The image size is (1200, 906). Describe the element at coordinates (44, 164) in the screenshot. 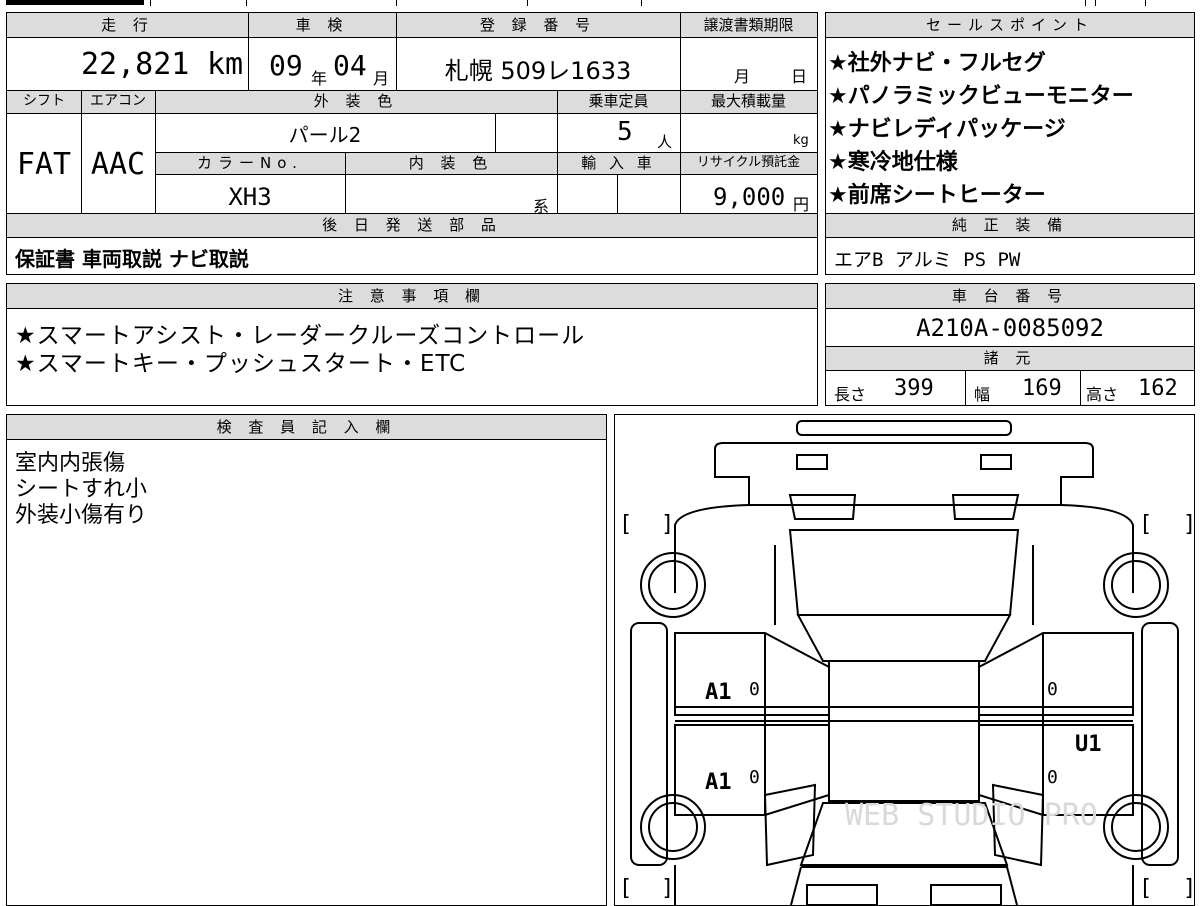

I see `shift-value: FAT` at that location.